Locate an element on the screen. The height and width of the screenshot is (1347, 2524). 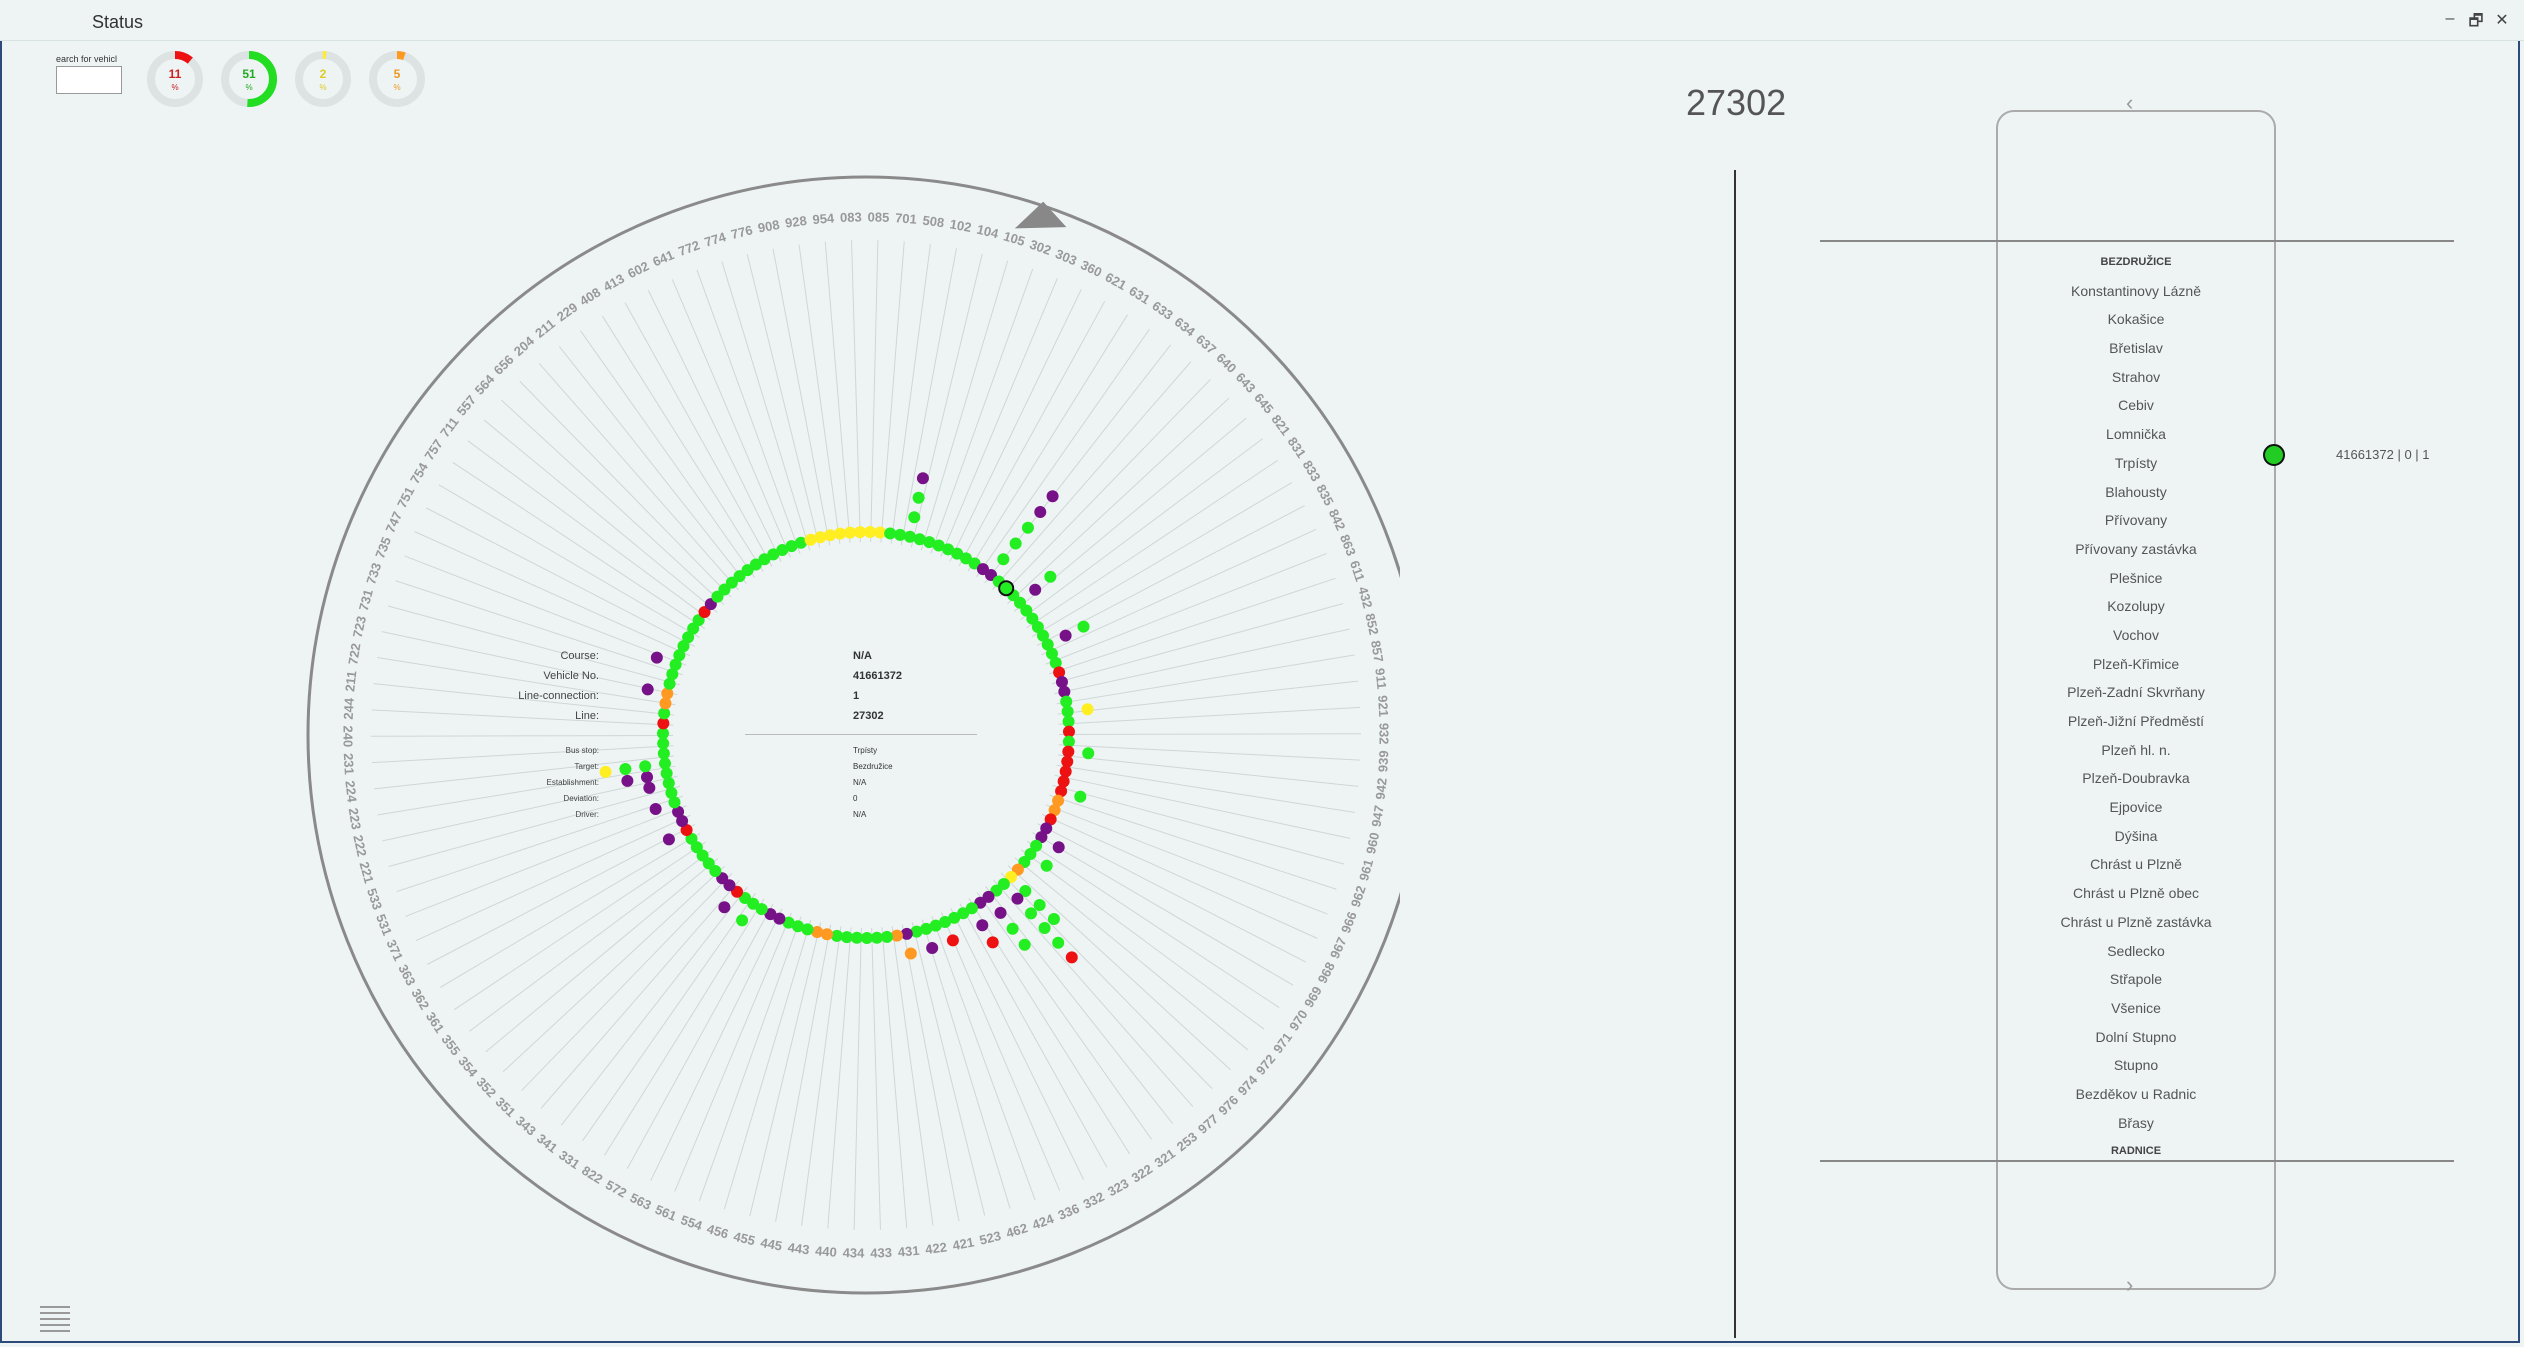
route-stop: RADNICE is located at coordinates (2136, 1151).